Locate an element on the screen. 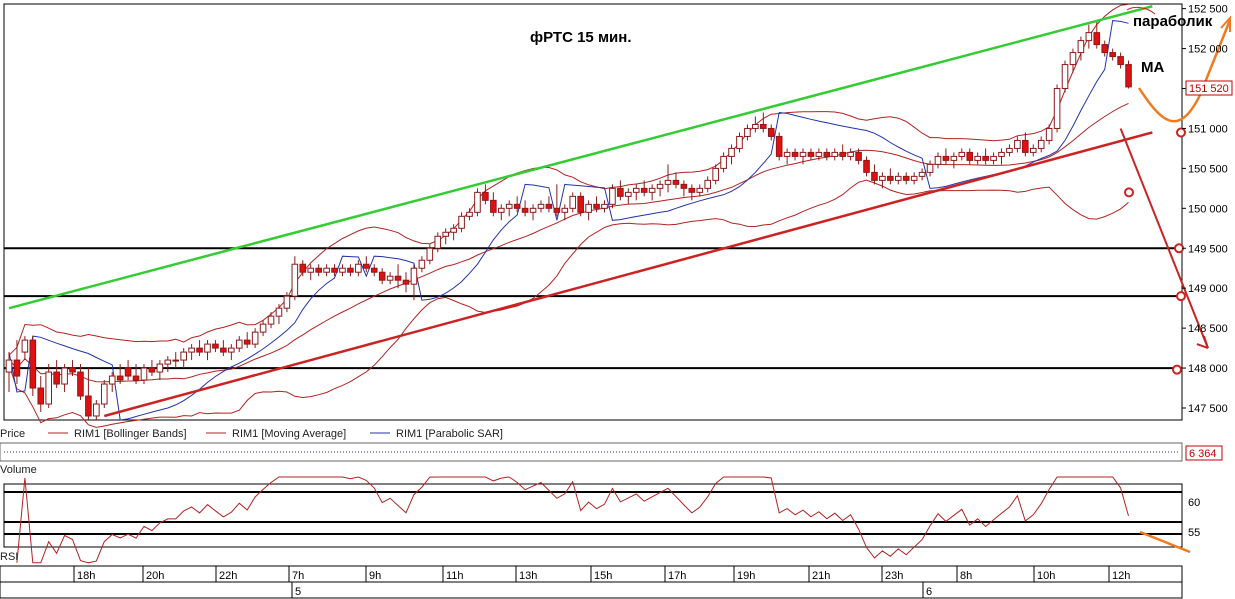 This screenshot has height=599, width=1235. price-tick-label: 152 000 is located at coordinates (1208, 50).